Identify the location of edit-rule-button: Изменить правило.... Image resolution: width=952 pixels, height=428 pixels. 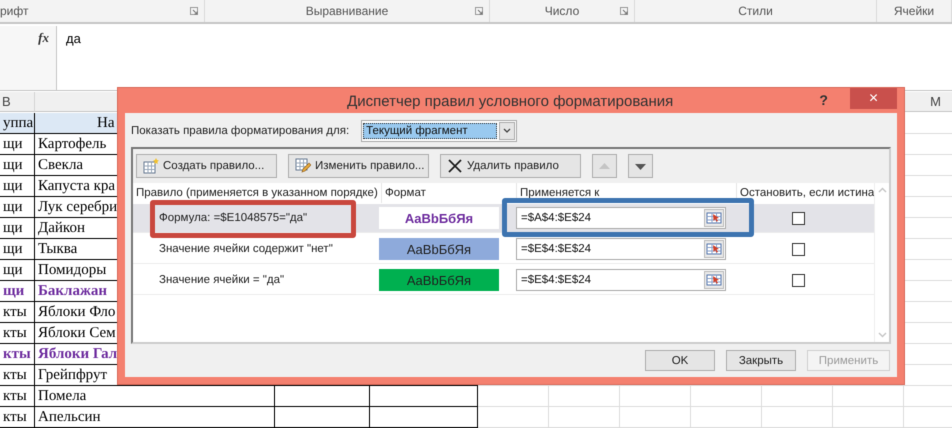
(358, 166).